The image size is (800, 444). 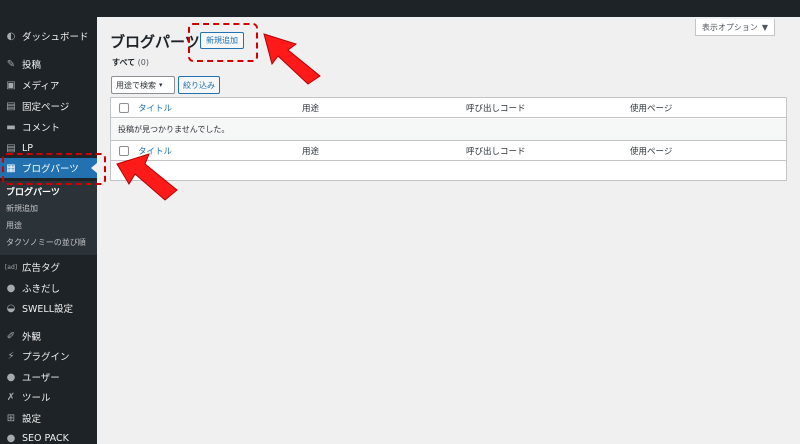 I want to click on menu-settings-label: 設定, so click(x=32, y=419).